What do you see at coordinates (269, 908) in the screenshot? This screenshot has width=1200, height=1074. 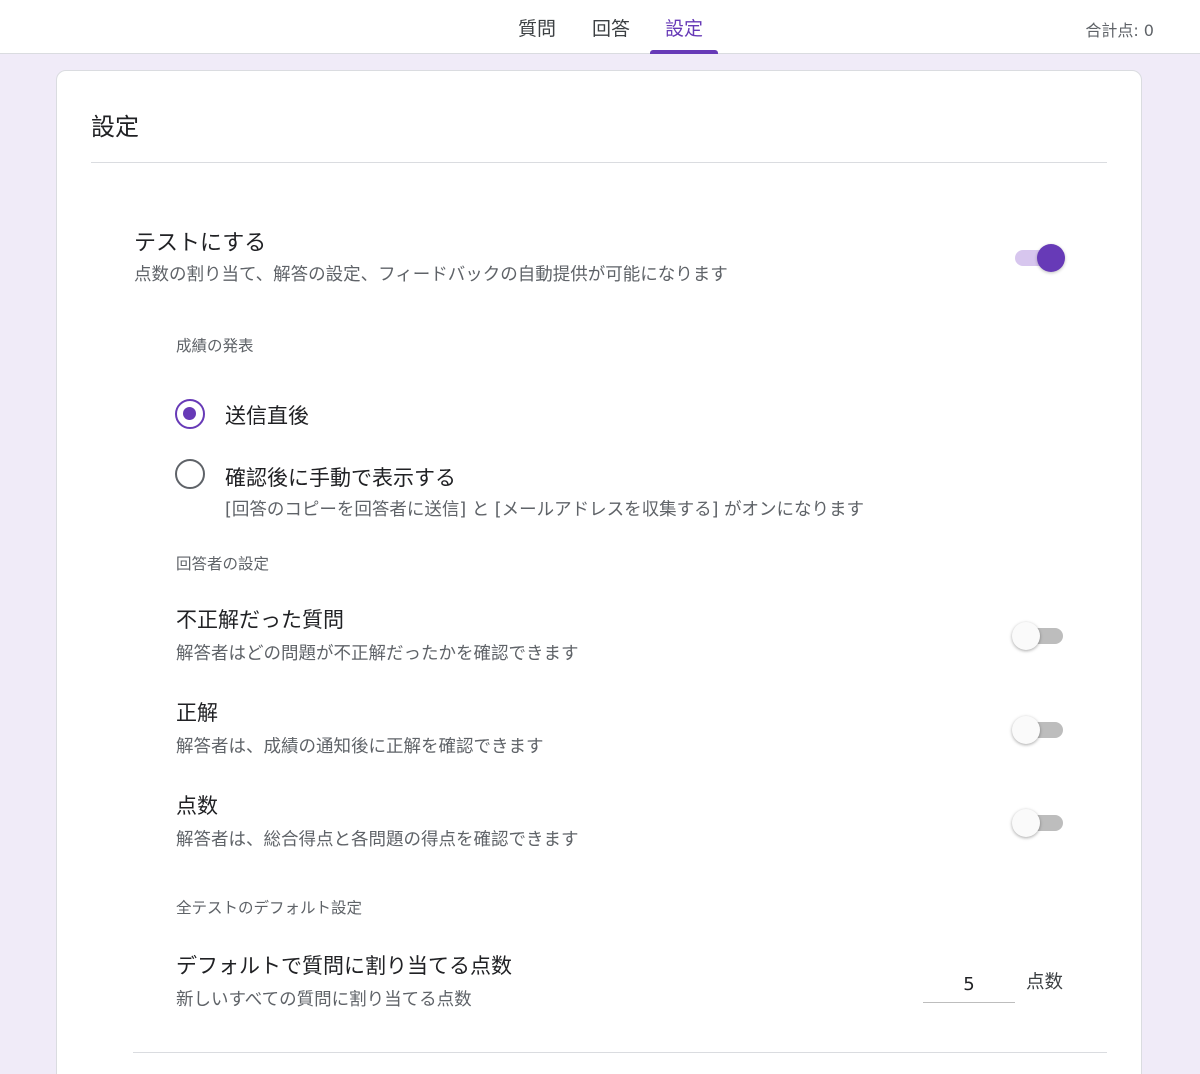 I see `defaults-label: 全テストのデフォルト設定` at bounding box center [269, 908].